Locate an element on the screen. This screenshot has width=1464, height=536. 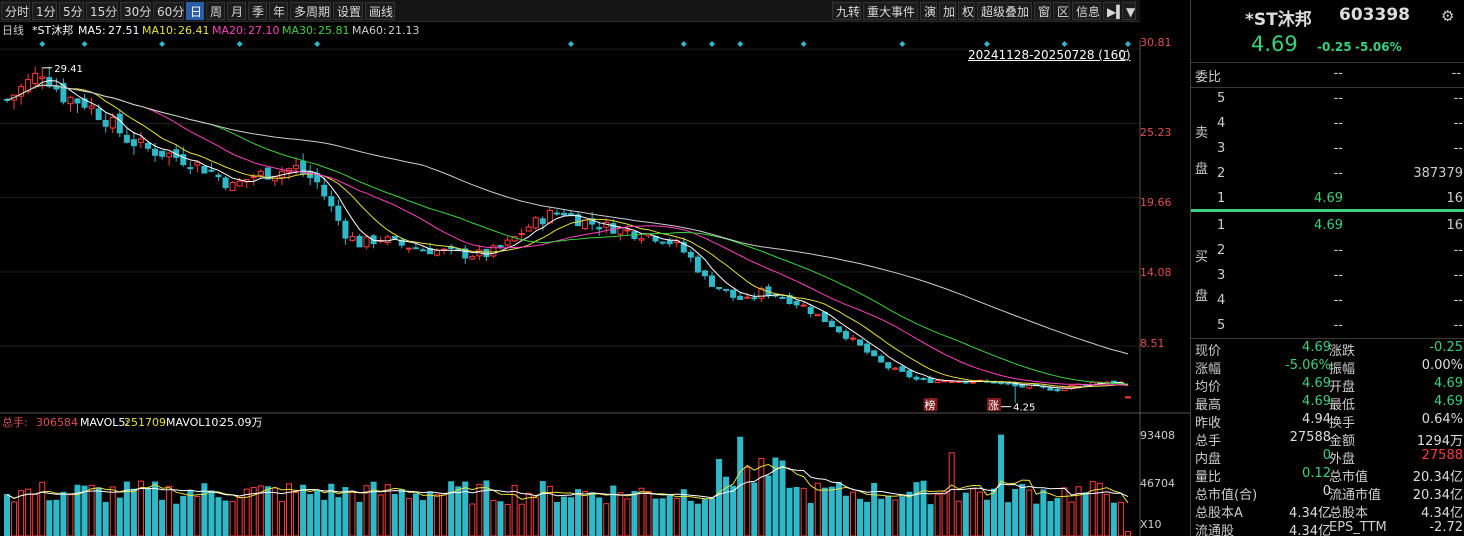
tab-2: 5分 is located at coordinates (71, 11).